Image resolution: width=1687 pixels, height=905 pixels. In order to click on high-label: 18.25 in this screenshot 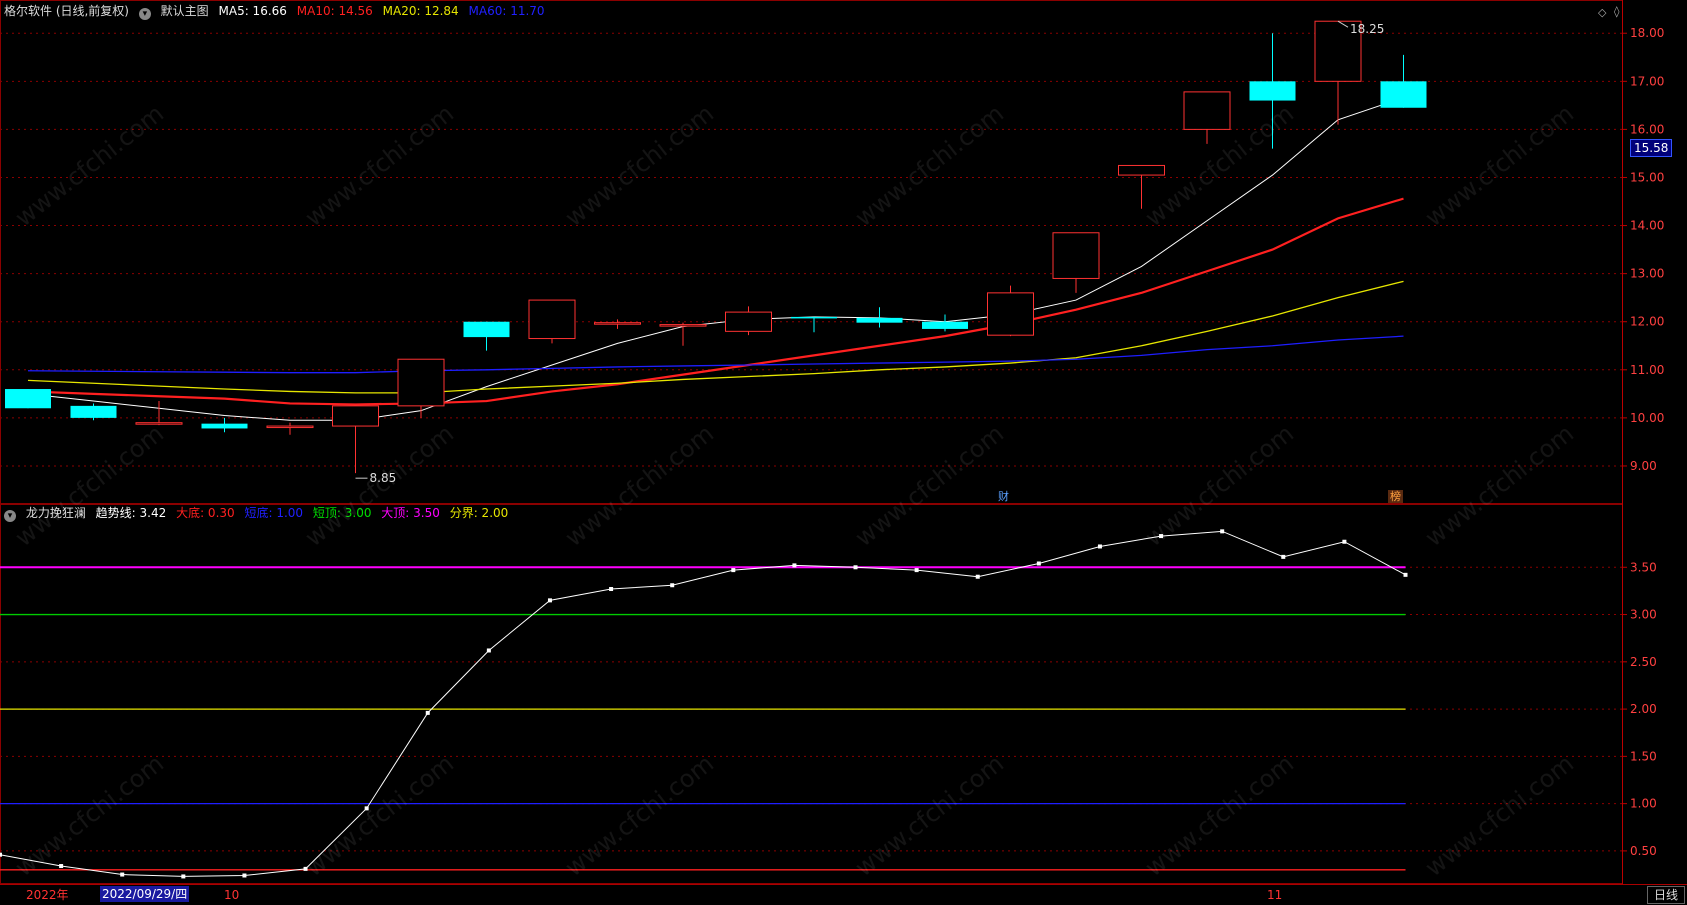, I will do `click(1367, 29)`.